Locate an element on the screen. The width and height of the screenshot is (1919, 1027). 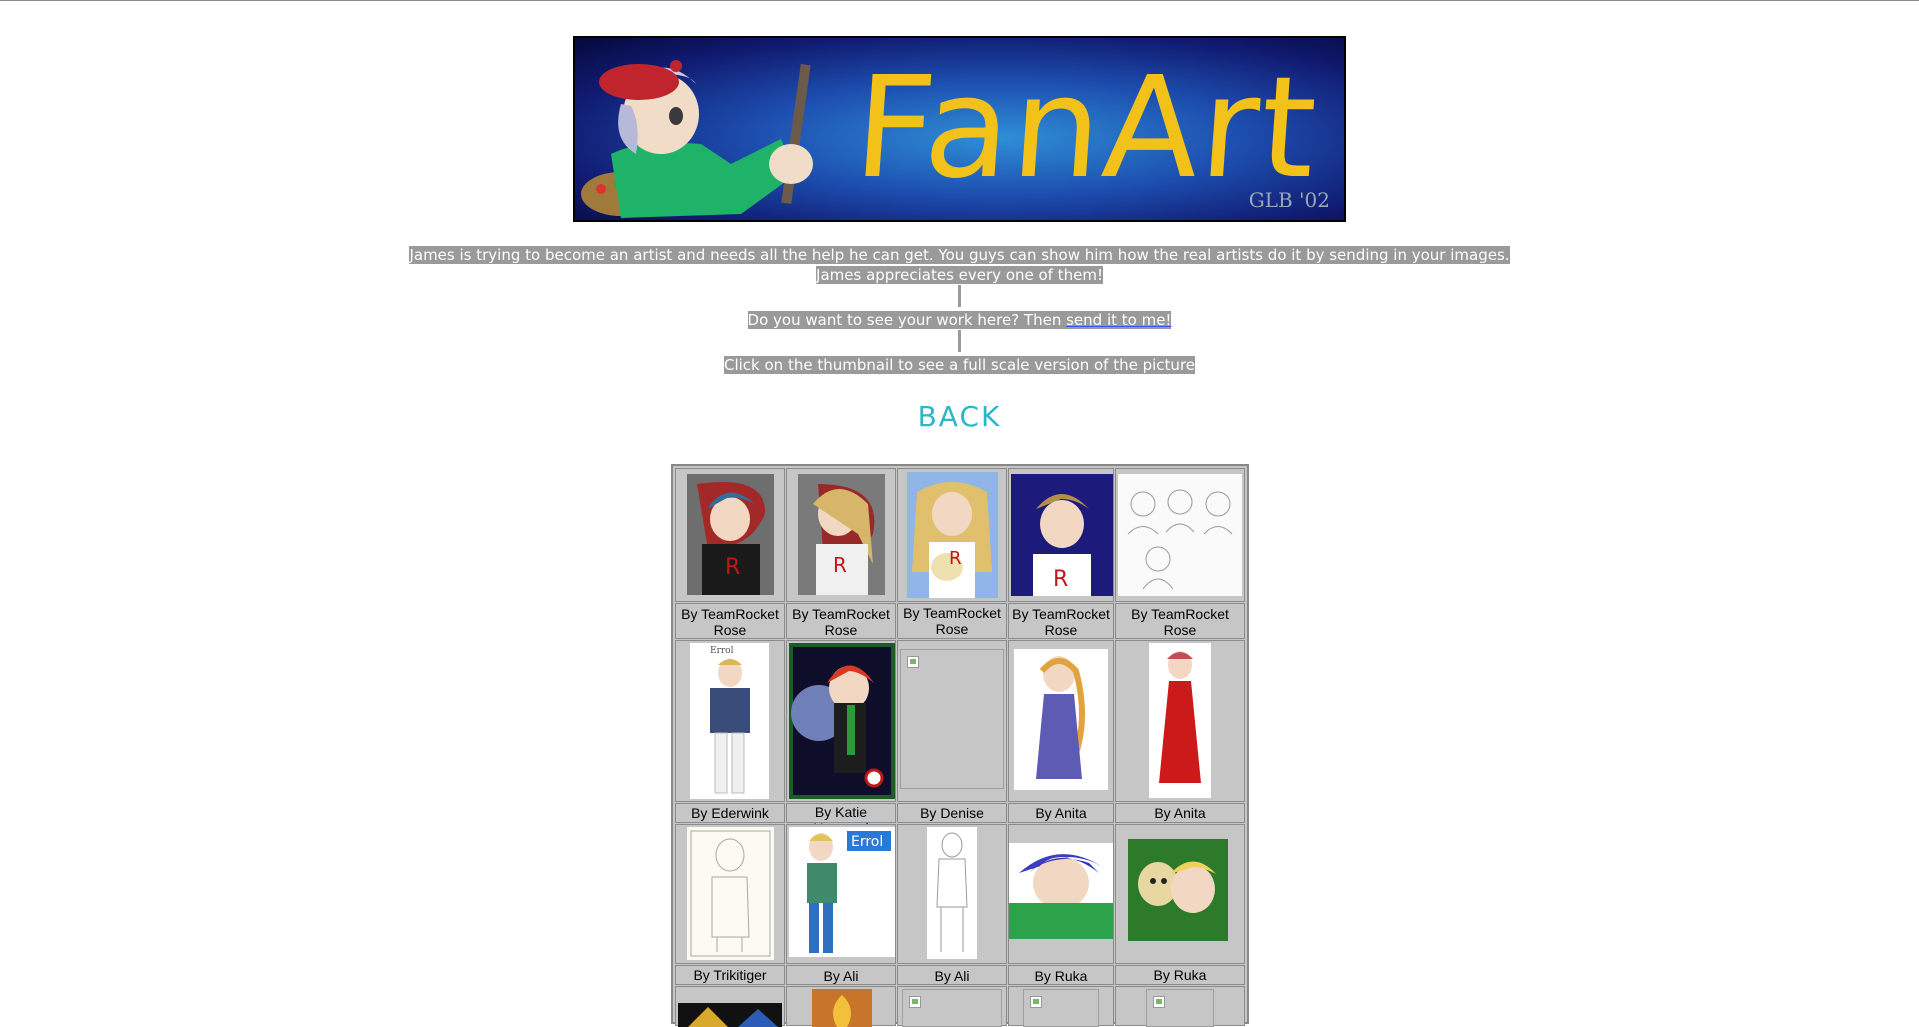
caption-r1c4: By TeamRocket Rose is located at coordinates (1061, 621).